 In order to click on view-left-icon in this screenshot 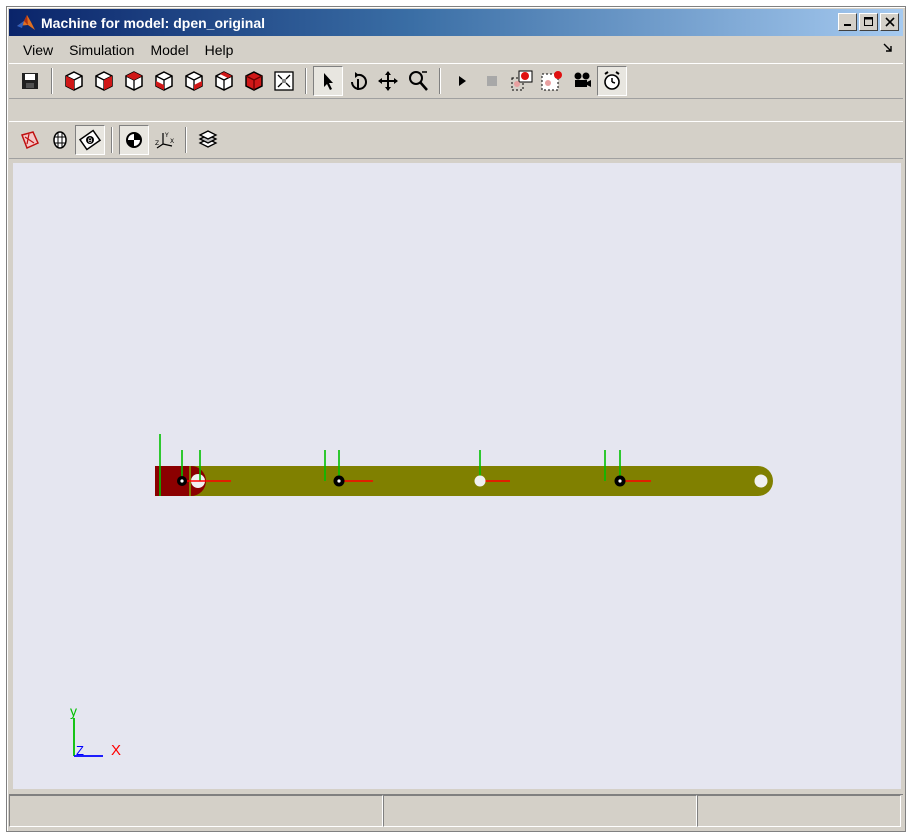, I will do `click(134, 81)`.